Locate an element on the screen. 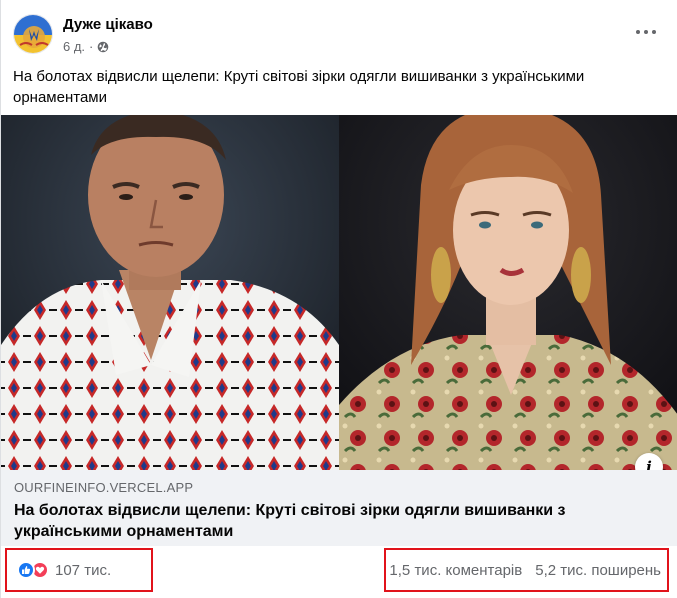 This screenshot has width=677, height=598. comments-shares-summary: 1,5 тис. коментарів 5,2 тис. поширень is located at coordinates (526, 570).